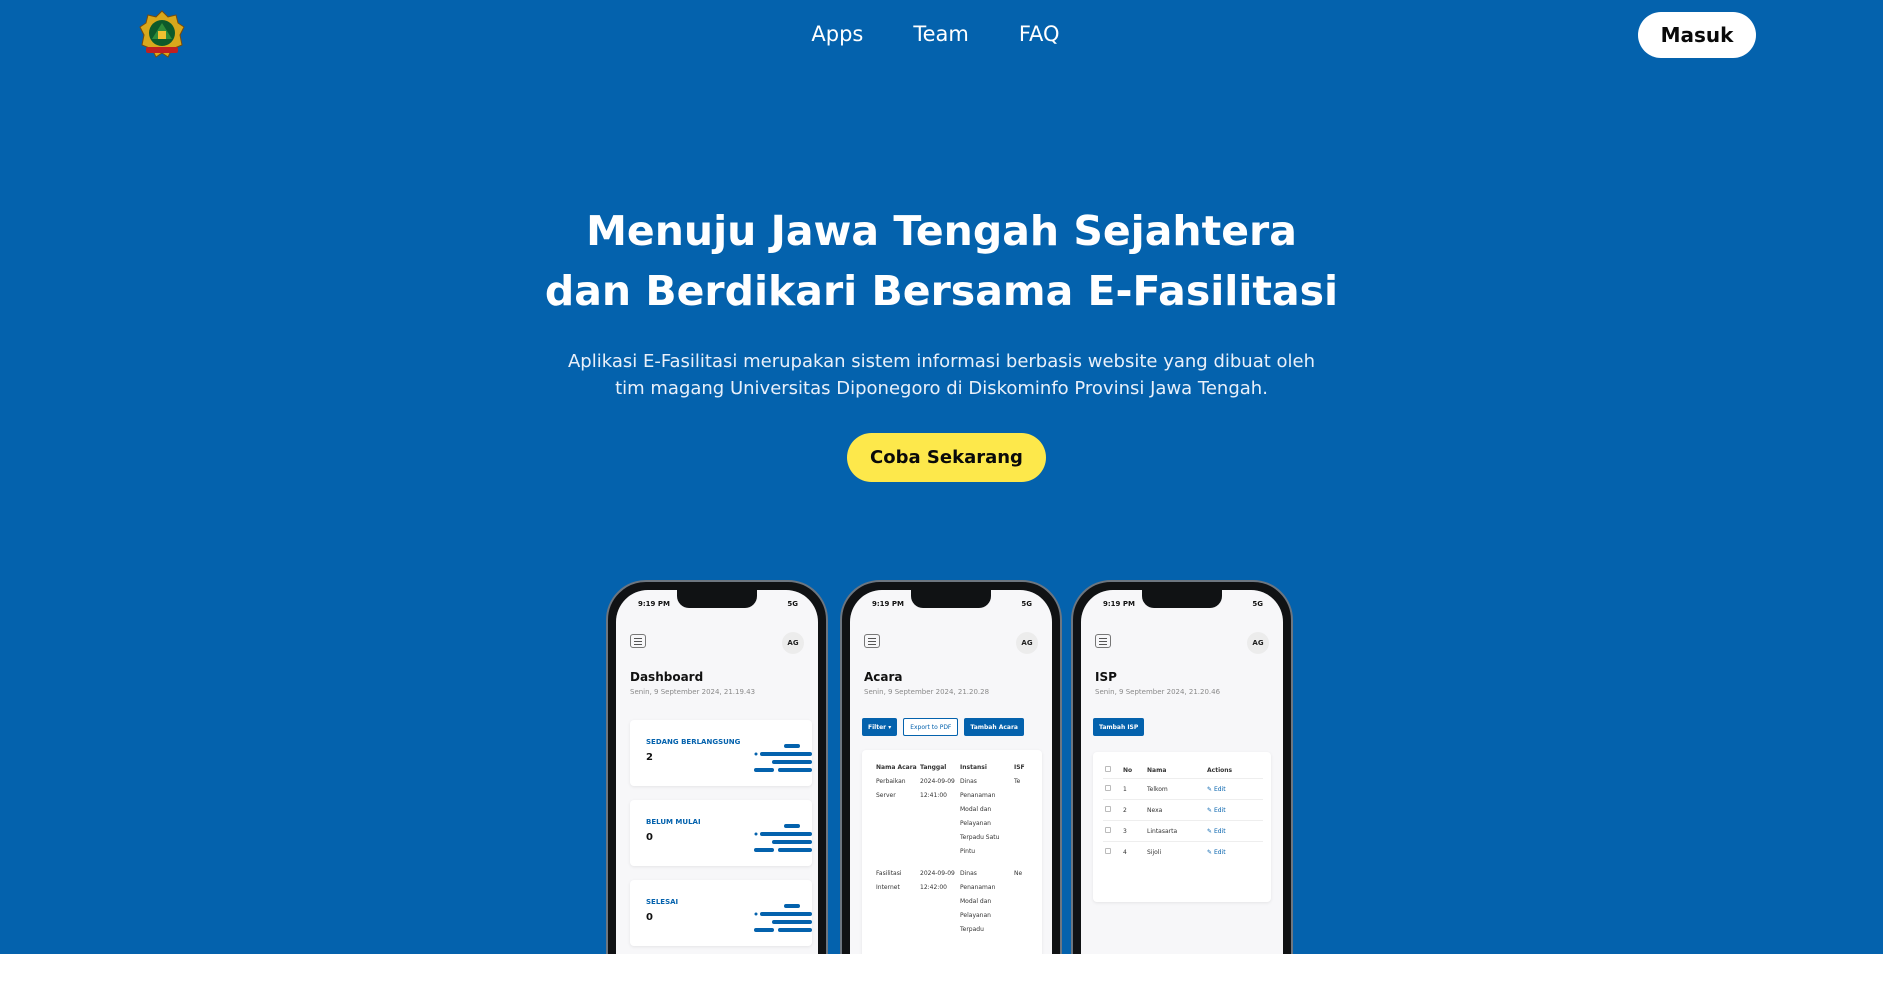 The width and height of the screenshot is (1883, 992). Describe the element at coordinates (1133, 789) in the screenshot. I see `table-cell: 1` at that location.